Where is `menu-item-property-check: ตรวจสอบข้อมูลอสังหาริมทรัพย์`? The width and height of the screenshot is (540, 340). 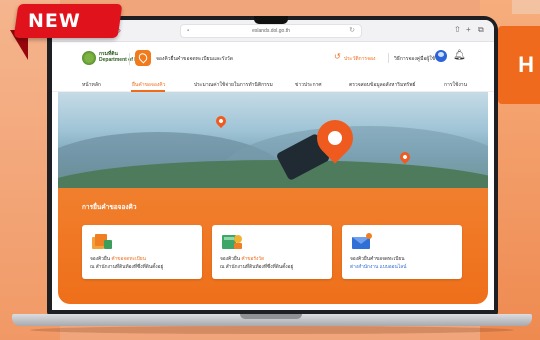 menu-item-property-check: ตรวจสอบข้อมูลอสังหาริมทรัพย์ is located at coordinates (382, 85).